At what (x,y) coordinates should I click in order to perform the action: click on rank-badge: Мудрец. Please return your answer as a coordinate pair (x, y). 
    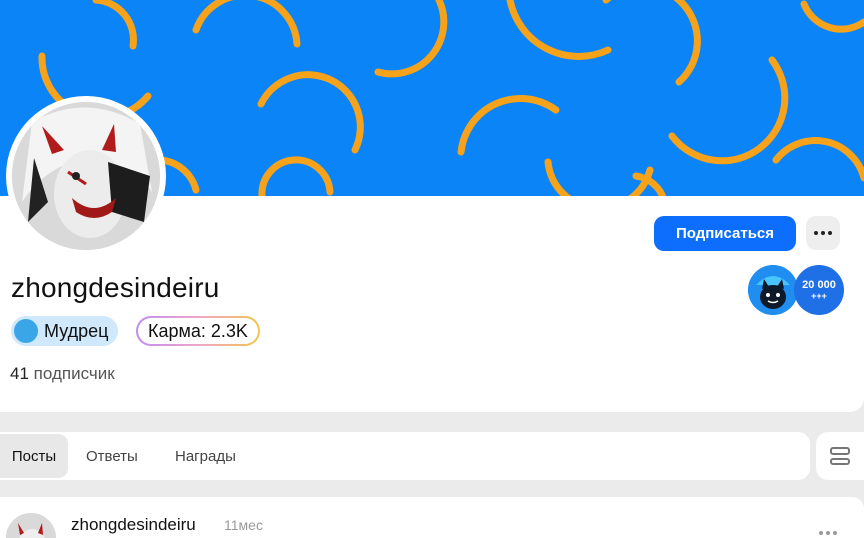
    Looking at the image, I should click on (65, 331).